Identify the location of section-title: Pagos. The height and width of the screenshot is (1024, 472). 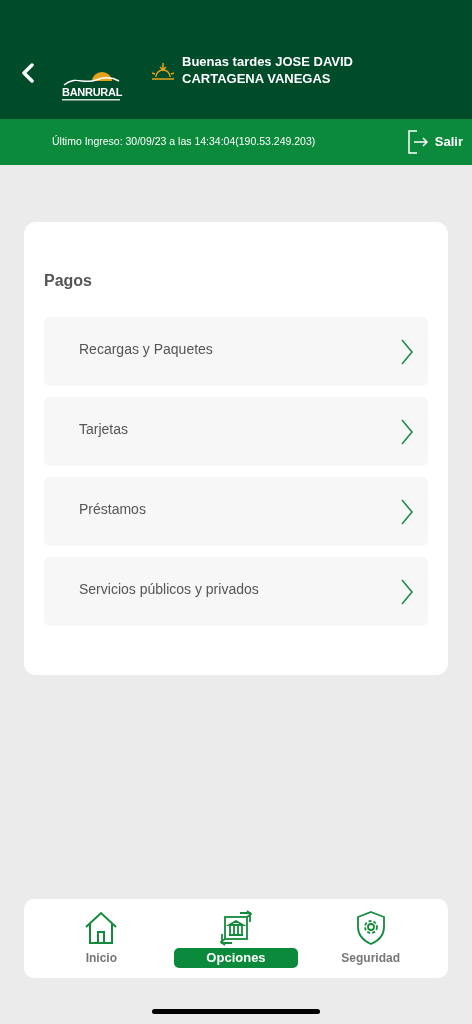
(68, 281).